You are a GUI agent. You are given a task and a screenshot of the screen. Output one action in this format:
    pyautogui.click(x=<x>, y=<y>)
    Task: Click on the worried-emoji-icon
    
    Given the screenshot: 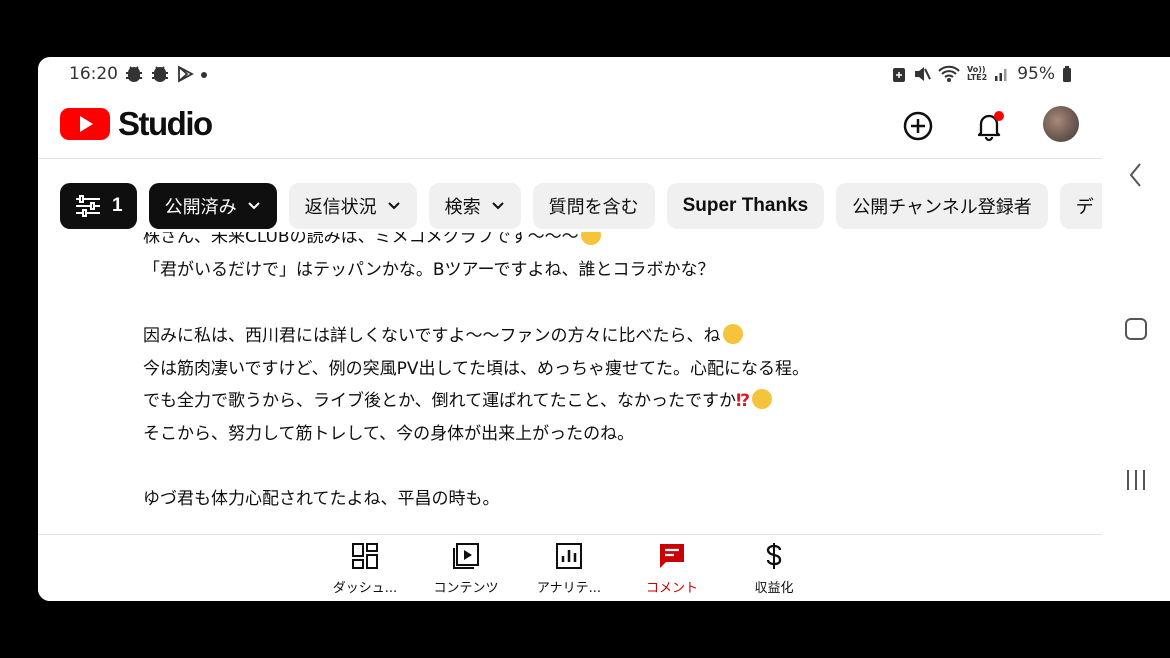 What is the action you would take?
    pyautogui.click(x=762, y=399)
    